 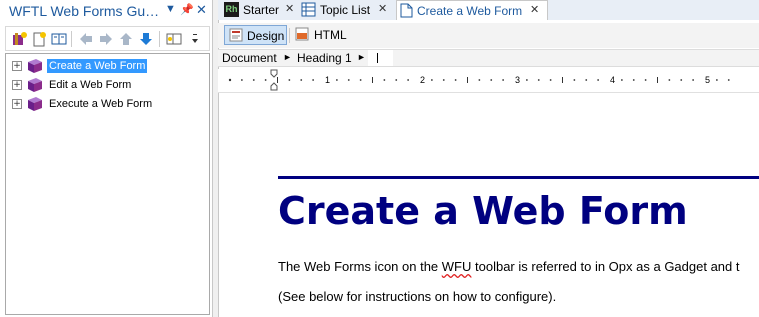 I want to click on tree-item-edit: + Edit a Web Form, so click(x=105, y=85).